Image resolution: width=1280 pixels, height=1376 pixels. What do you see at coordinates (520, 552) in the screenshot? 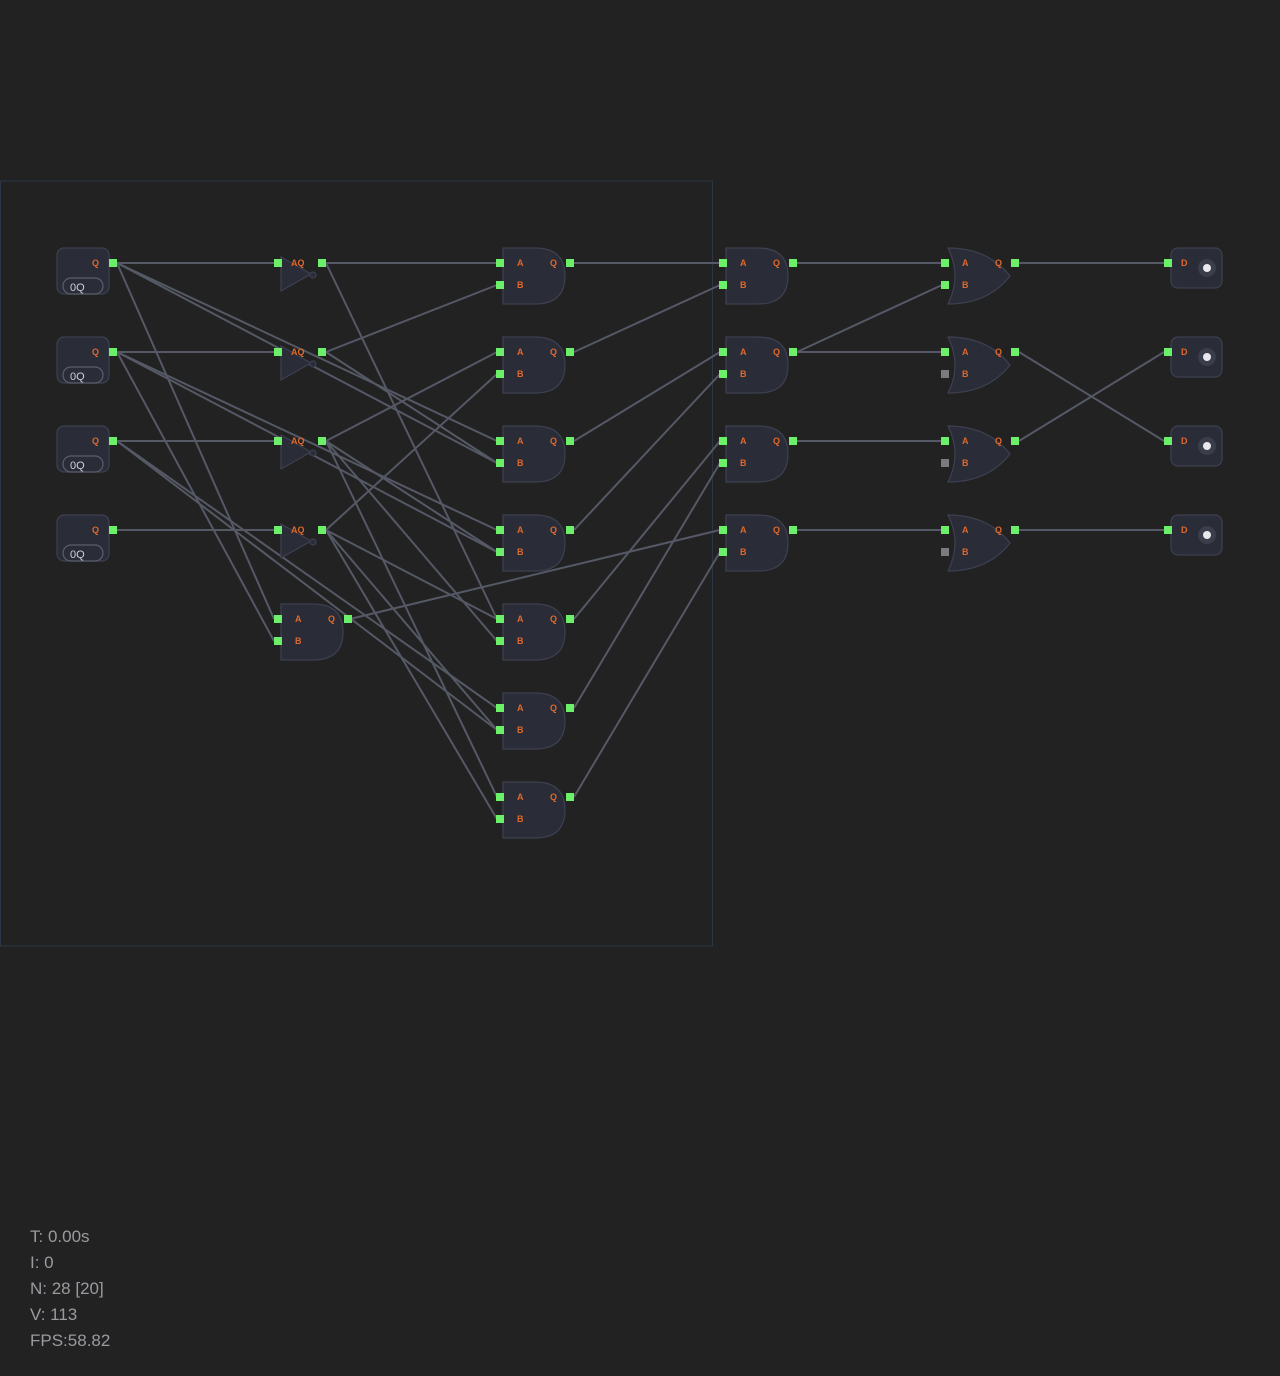
I see `and-b-label: B` at bounding box center [520, 552].